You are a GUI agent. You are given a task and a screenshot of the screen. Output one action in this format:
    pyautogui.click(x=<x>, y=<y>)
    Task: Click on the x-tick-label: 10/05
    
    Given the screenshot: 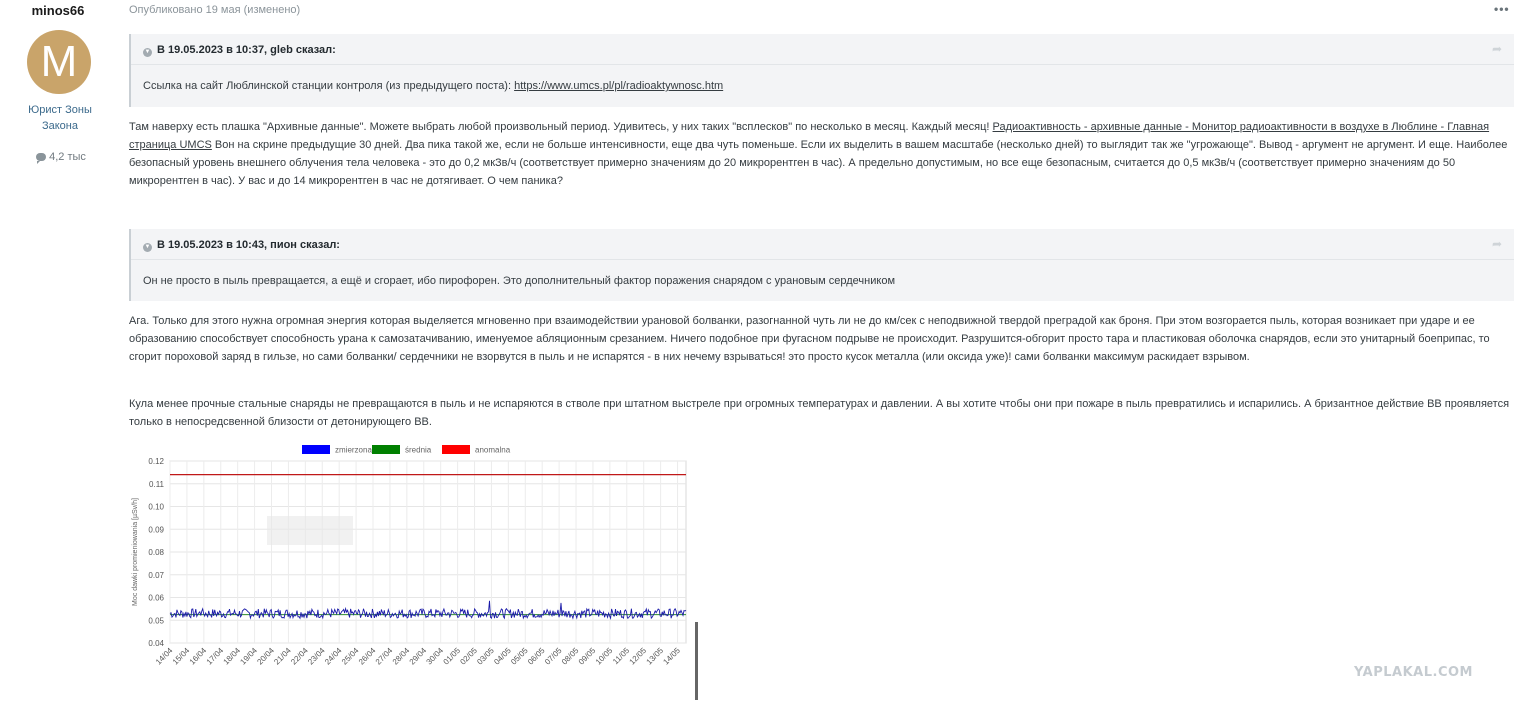 What is the action you would take?
    pyautogui.click(x=604, y=656)
    